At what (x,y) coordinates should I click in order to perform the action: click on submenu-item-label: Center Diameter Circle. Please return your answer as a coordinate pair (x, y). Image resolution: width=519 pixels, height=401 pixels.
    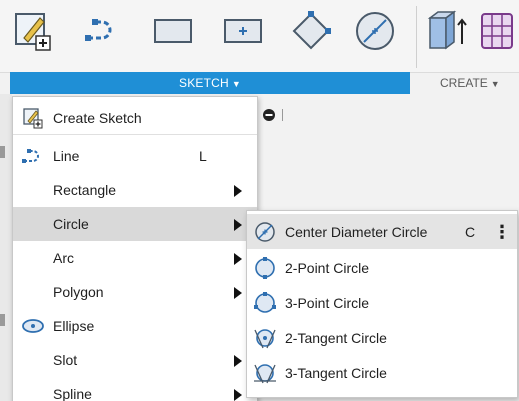
    Looking at the image, I should click on (356, 231).